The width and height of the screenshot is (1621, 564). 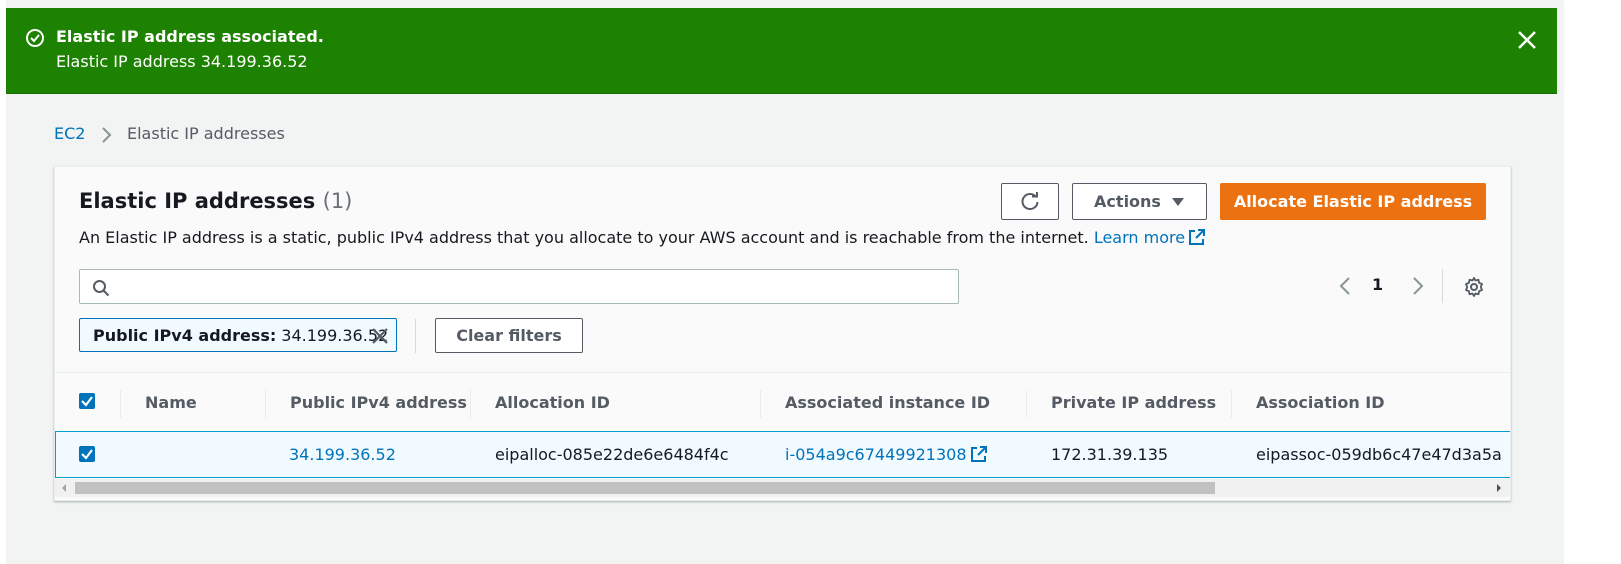 What do you see at coordinates (532, 288) in the screenshot?
I see `search-input` at bounding box center [532, 288].